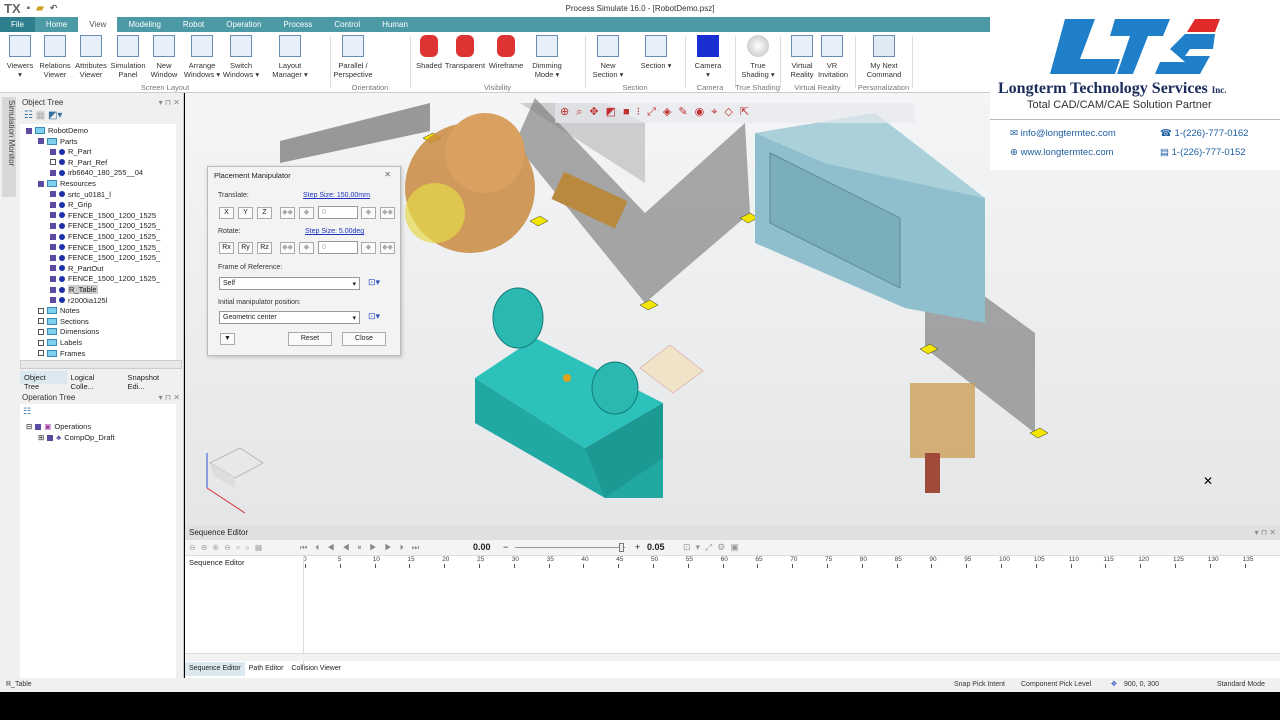 This screenshot has width=1280, height=720. Describe the element at coordinates (59, 310) in the screenshot. I see `tree-node: Notes` at that location.